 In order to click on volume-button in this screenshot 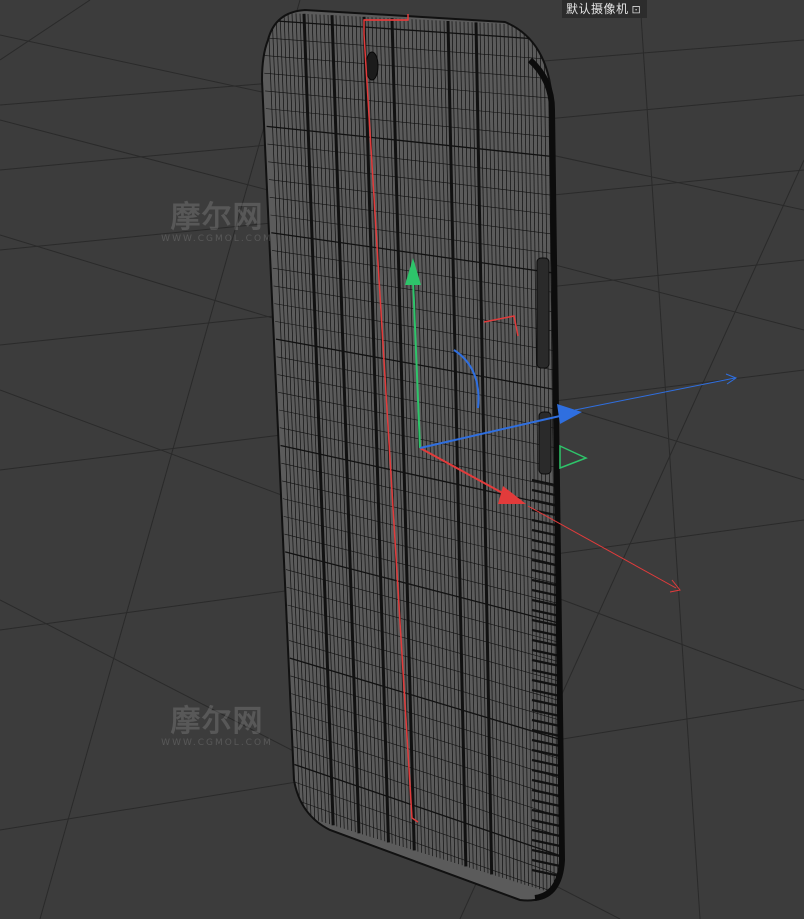, I will do `click(543, 313)`.